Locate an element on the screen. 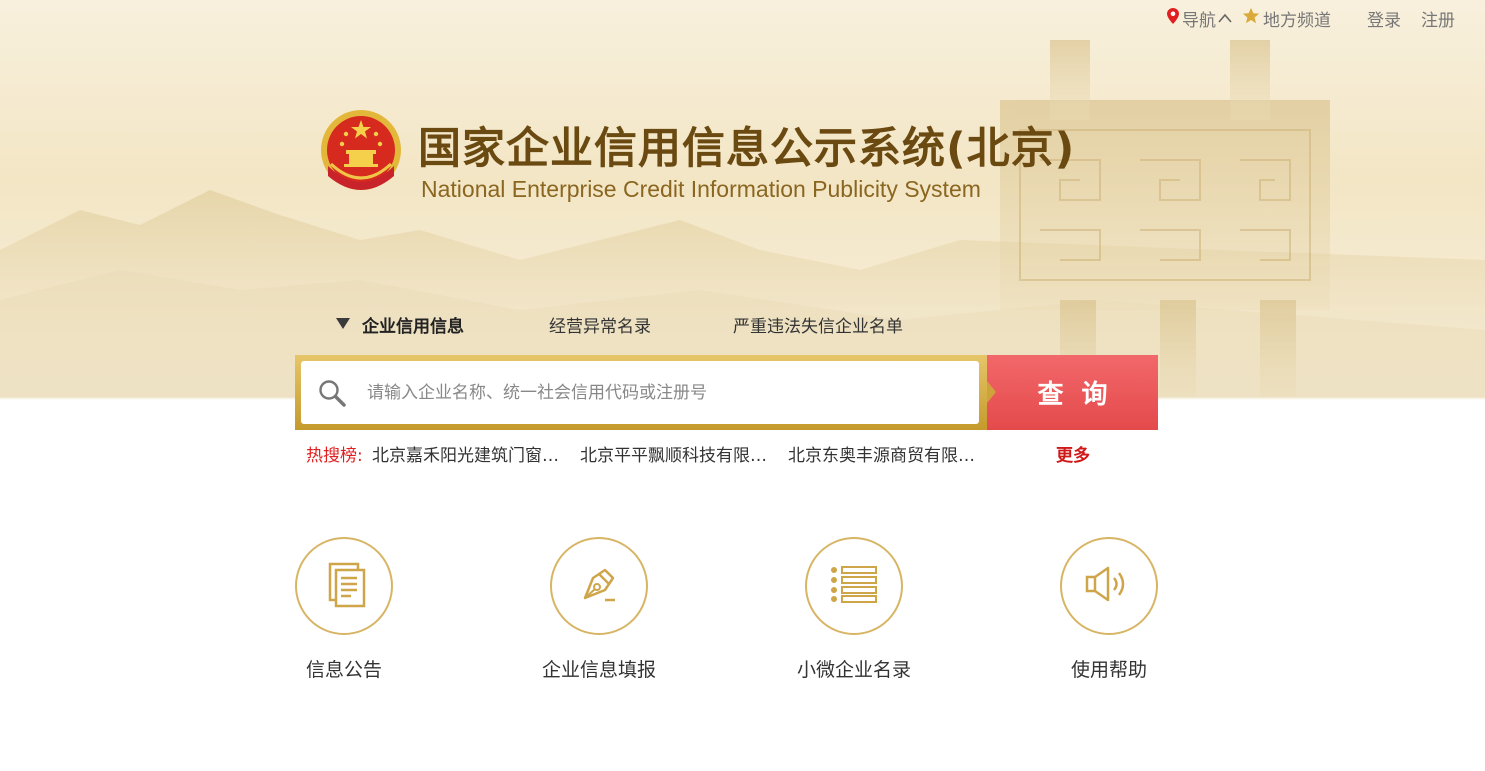 The width and height of the screenshot is (1485, 771). feature-enterprise-info-report: 企业信息填报 is located at coordinates (599, 609).